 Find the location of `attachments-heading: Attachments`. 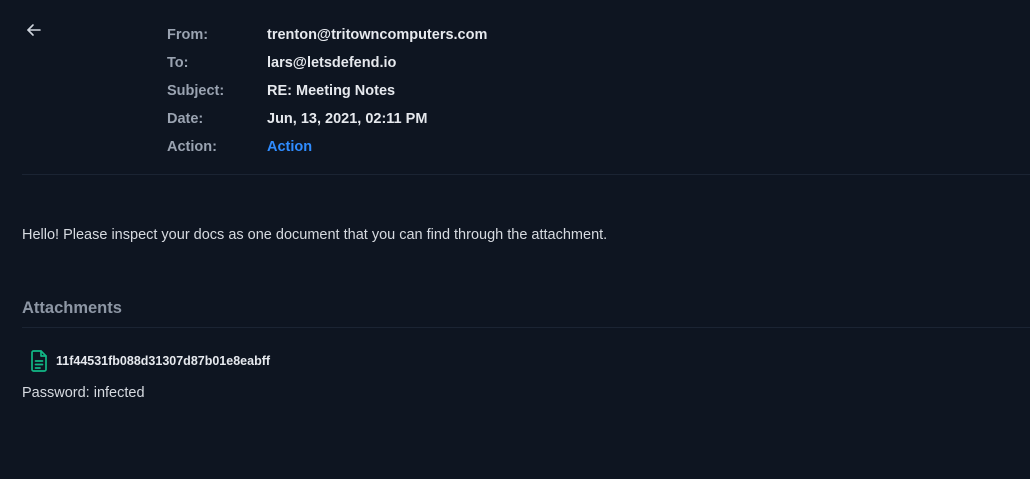

attachments-heading: Attachments is located at coordinates (72, 308).